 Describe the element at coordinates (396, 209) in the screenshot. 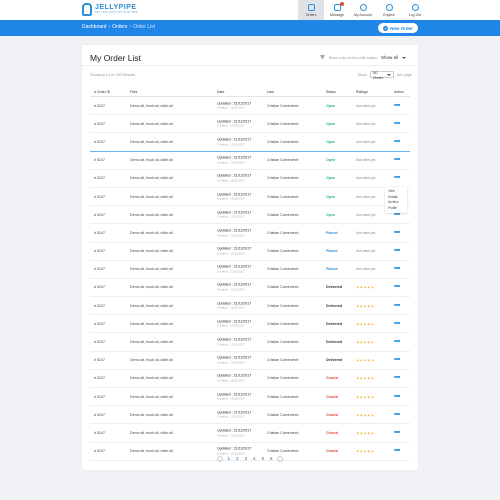

I see `action-menu-item: Profile` at that location.